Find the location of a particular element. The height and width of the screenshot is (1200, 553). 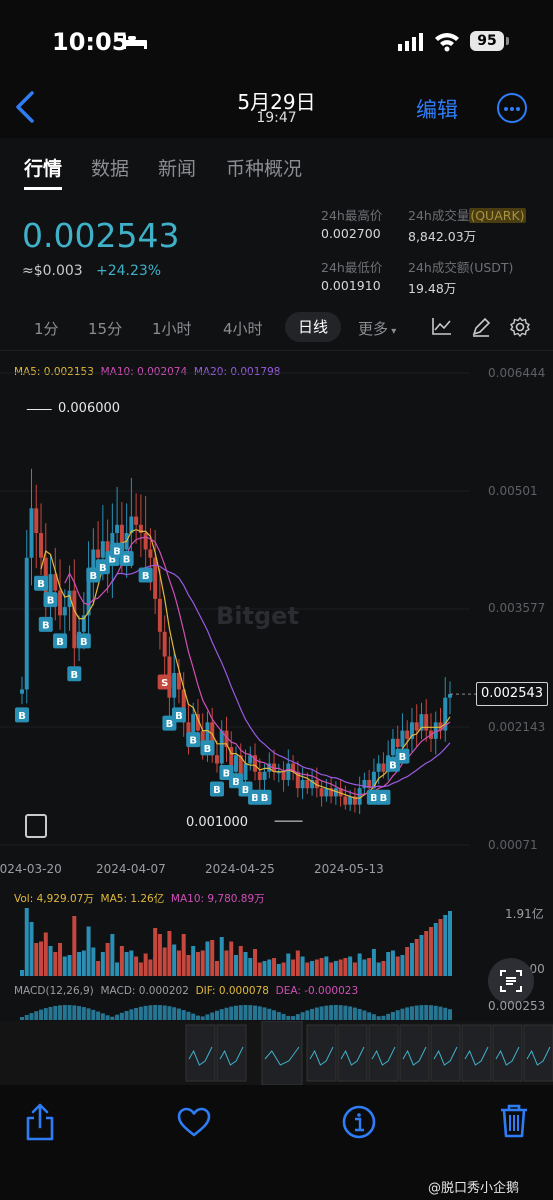

settings-gear-icon is located at coordinates (520, 327).